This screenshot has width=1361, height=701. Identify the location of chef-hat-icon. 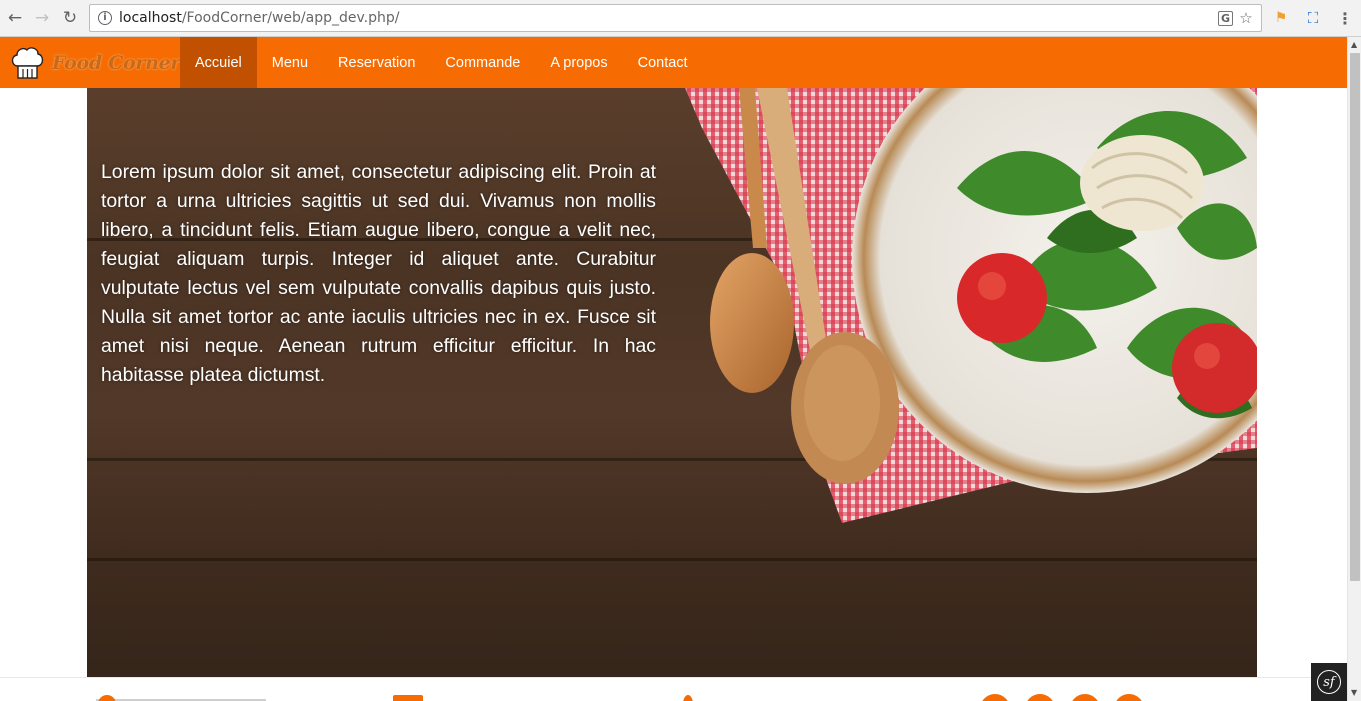
(27, 63).